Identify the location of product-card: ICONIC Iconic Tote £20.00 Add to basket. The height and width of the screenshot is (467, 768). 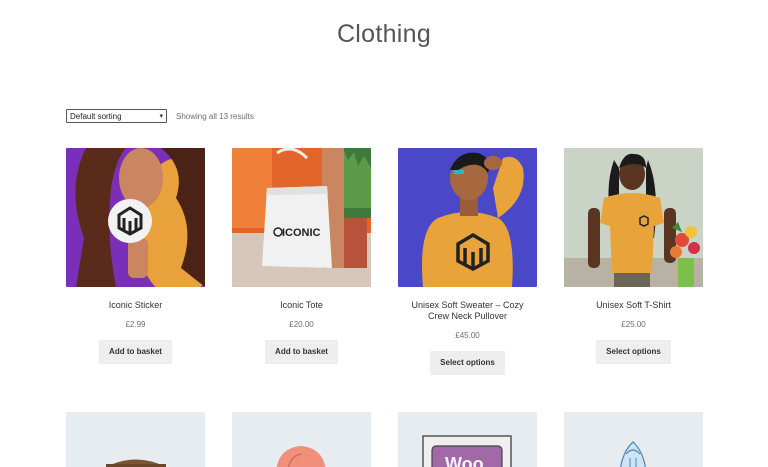
(301, 256).